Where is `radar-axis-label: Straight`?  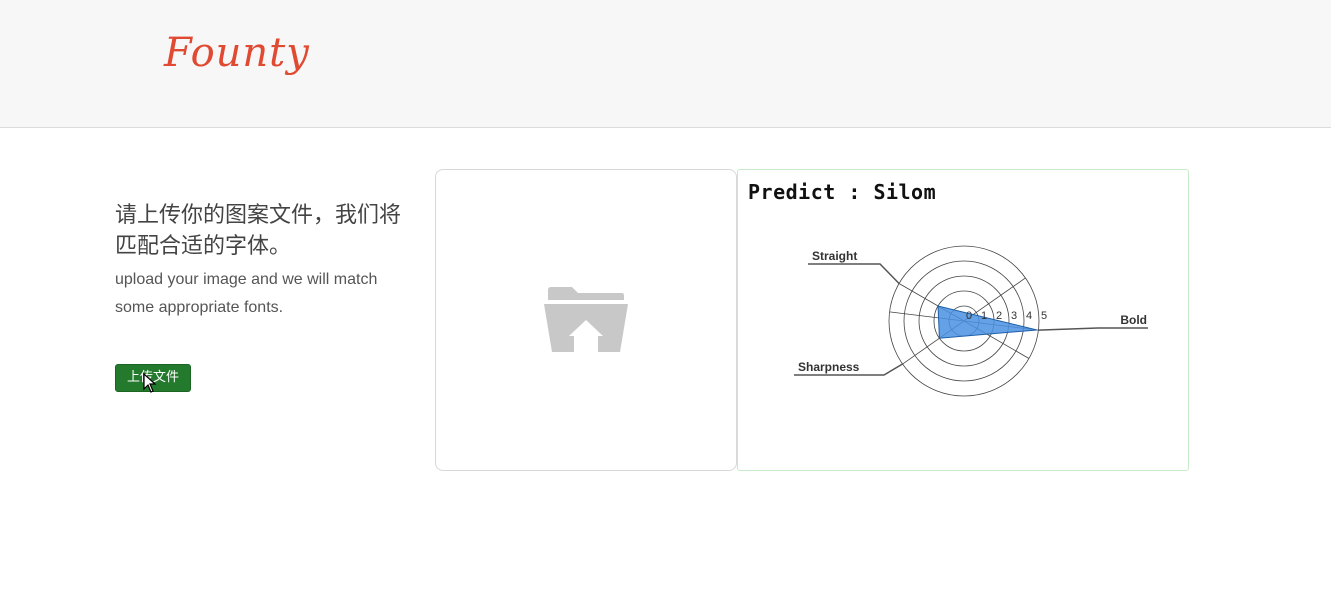 radar-axis-label: Straight is located at coordinates (834, 256).